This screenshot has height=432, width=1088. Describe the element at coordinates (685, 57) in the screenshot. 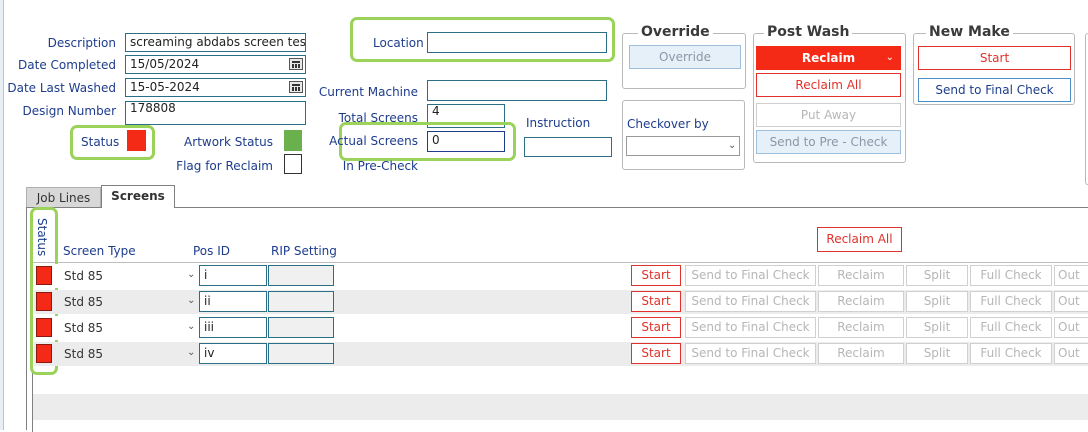

I see `override-button: Override` at that location.